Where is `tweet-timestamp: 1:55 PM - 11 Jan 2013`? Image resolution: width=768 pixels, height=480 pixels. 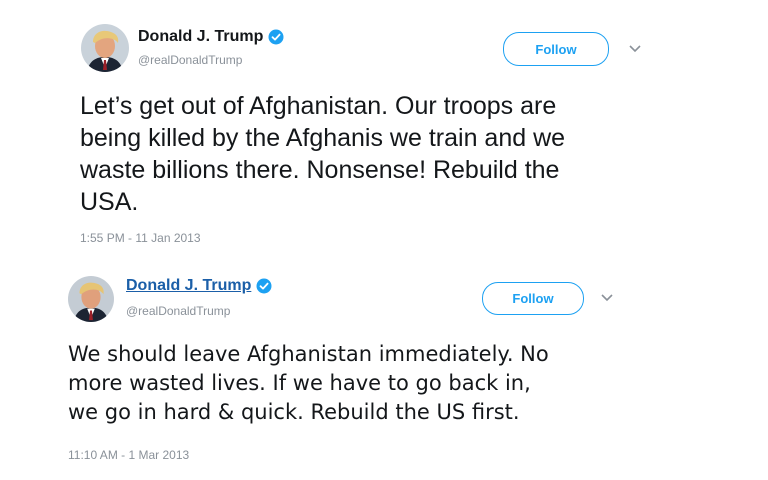
tweet-timestamp: 1:55 PM - 11 Jan 2013 is located at coordinates (140, 238).